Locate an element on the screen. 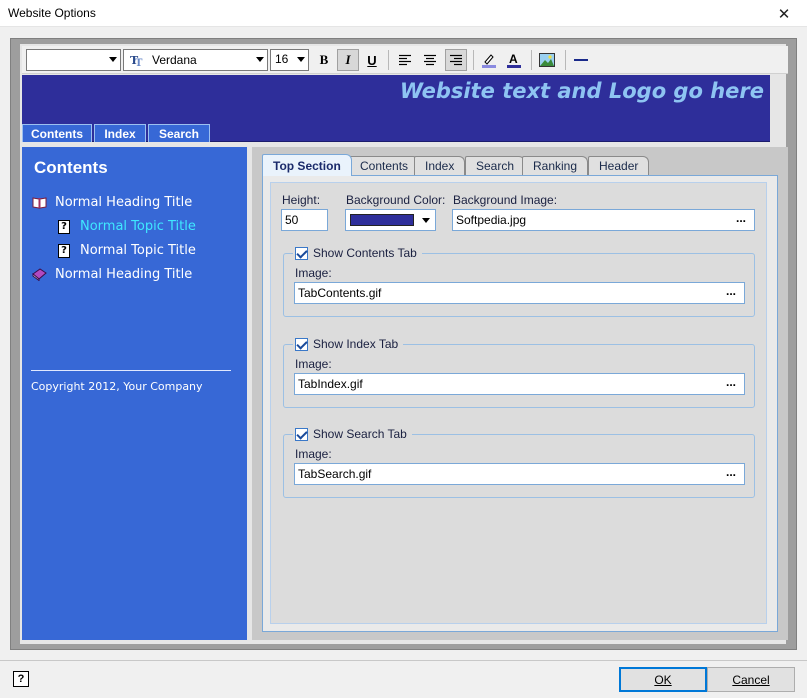 Image resolution: width=807 pixels, height=698 pixels. height-input: 50 is located at coordinates (304, 220).